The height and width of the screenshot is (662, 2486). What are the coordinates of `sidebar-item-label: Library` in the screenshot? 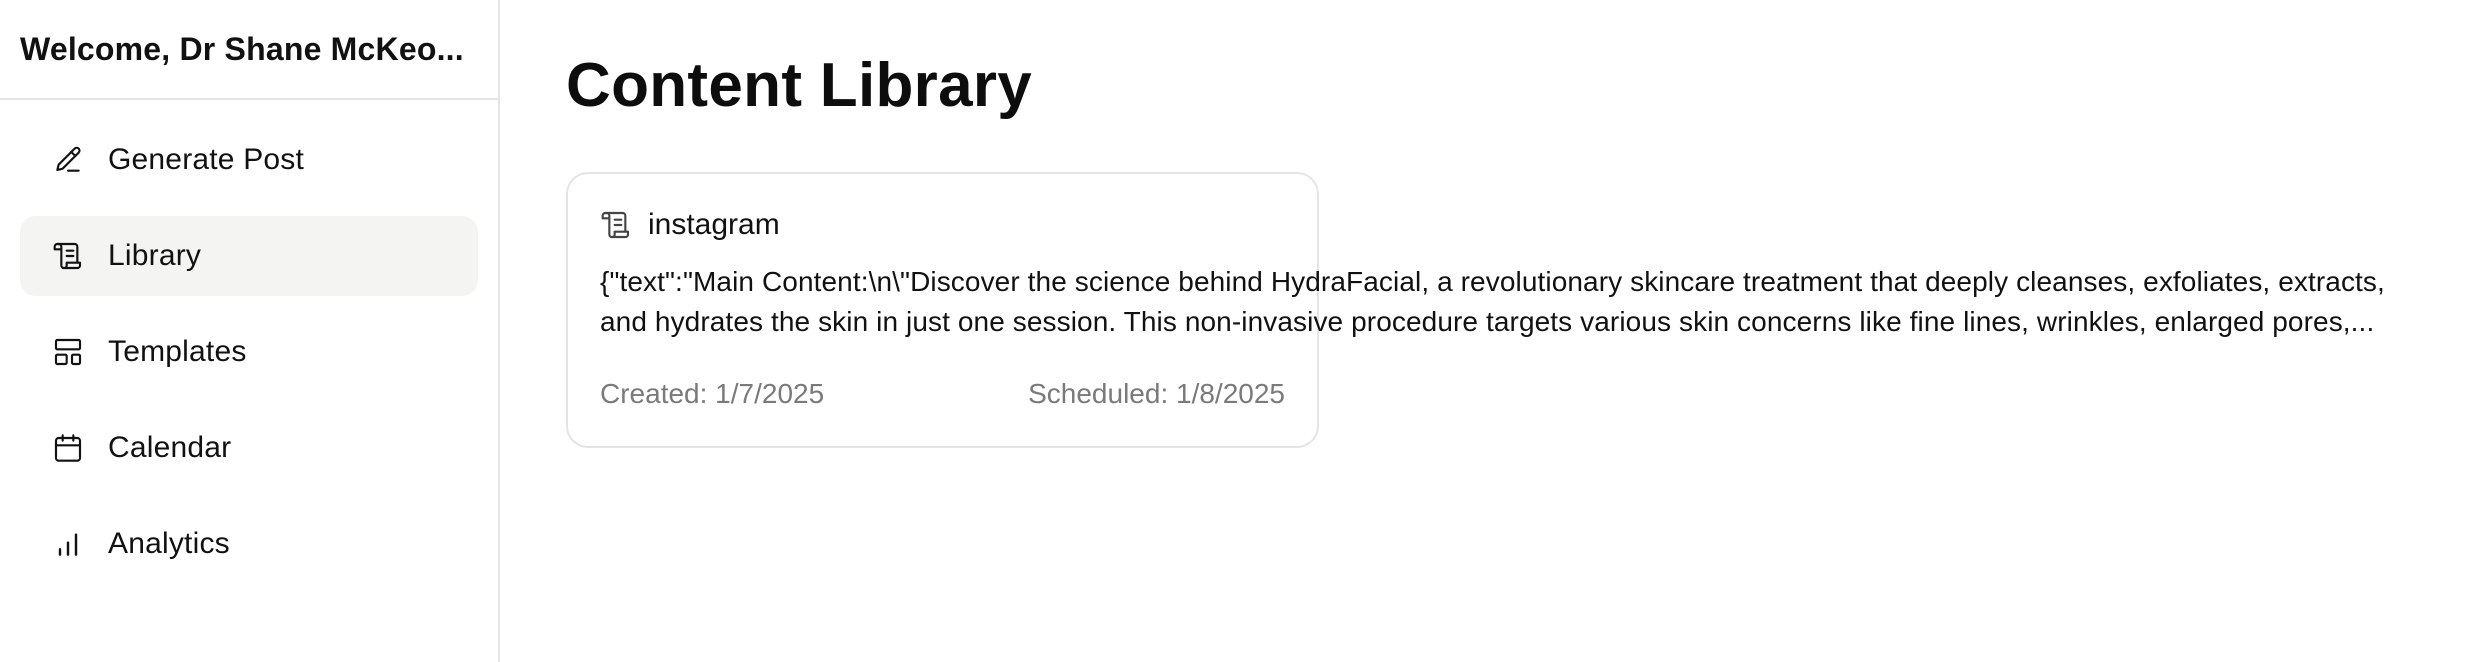 It's located at (155, 255).